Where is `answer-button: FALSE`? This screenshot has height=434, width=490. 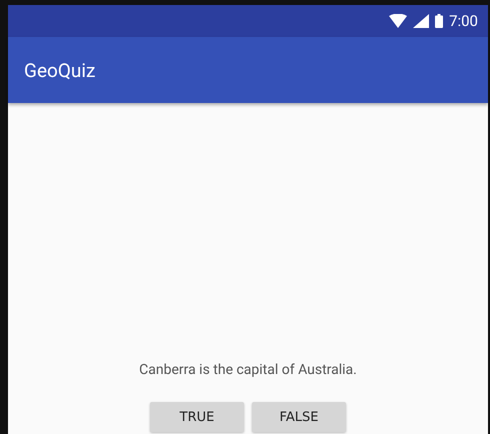
answer-button: FALSE is located at coordinates (299, 417).